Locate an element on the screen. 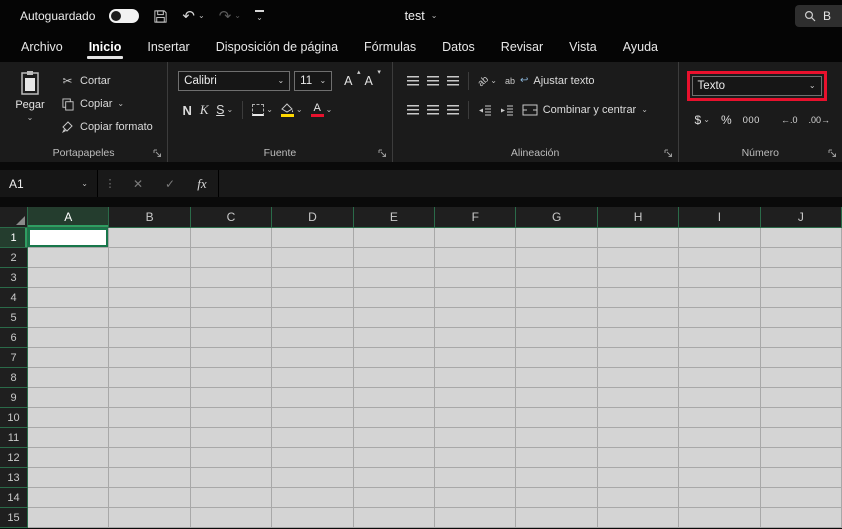 This screenshot has width=842, height=529. cell-F11 is located at coordinates (476, 438).